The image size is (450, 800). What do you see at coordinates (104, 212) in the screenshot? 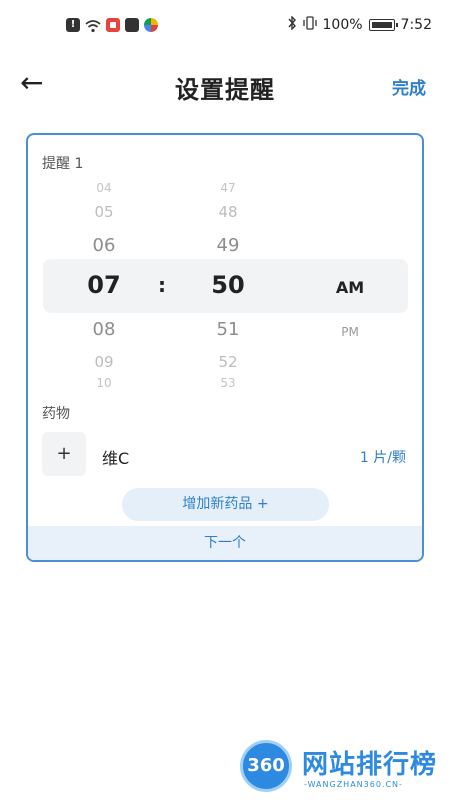
I see `hour-option: 05` at bounding box center [104, 212].